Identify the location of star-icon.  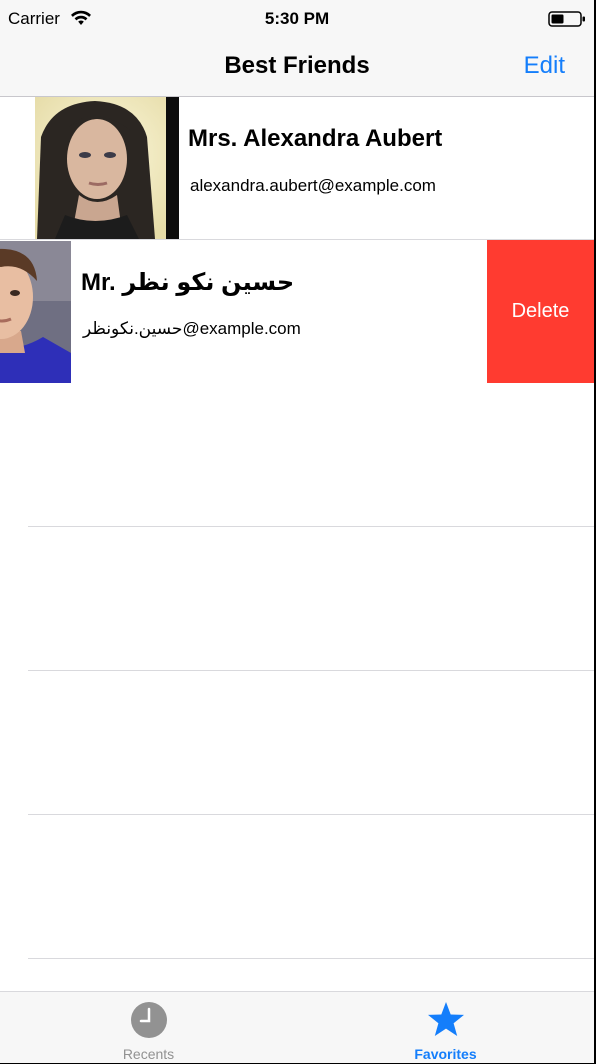
(446, 1019).